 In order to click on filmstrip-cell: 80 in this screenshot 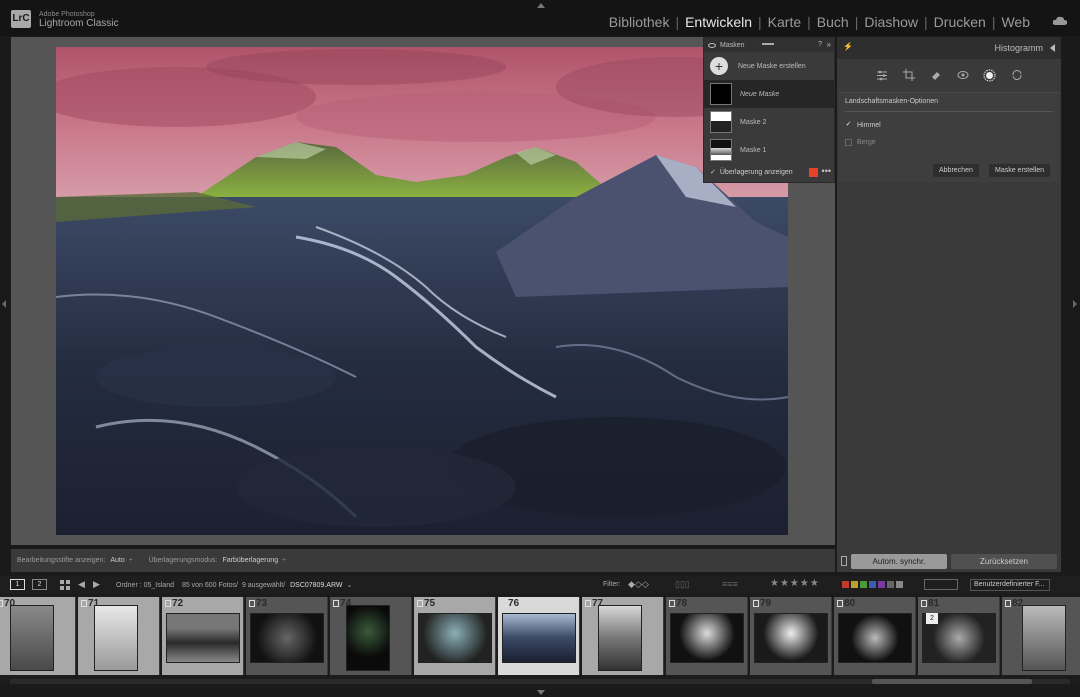, I will do `click(875, 636)`.